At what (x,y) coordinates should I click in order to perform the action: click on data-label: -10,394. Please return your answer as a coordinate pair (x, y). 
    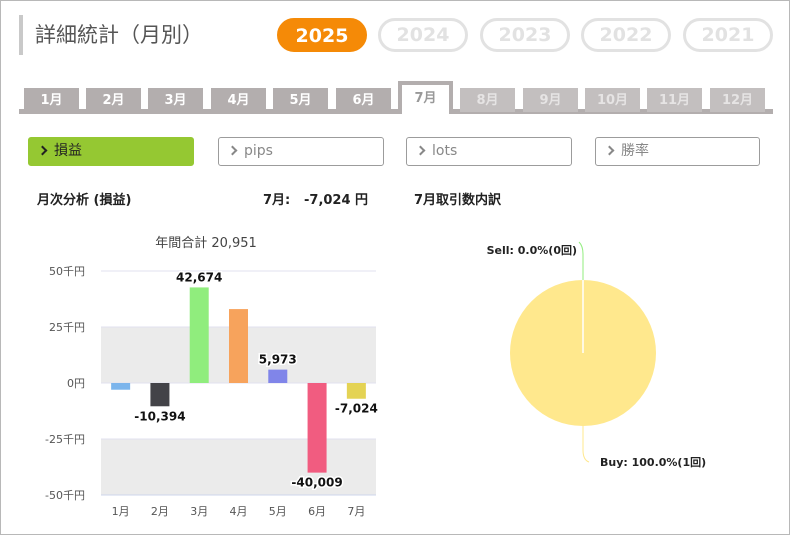
    Looking at the image, I should click on (159, 416).